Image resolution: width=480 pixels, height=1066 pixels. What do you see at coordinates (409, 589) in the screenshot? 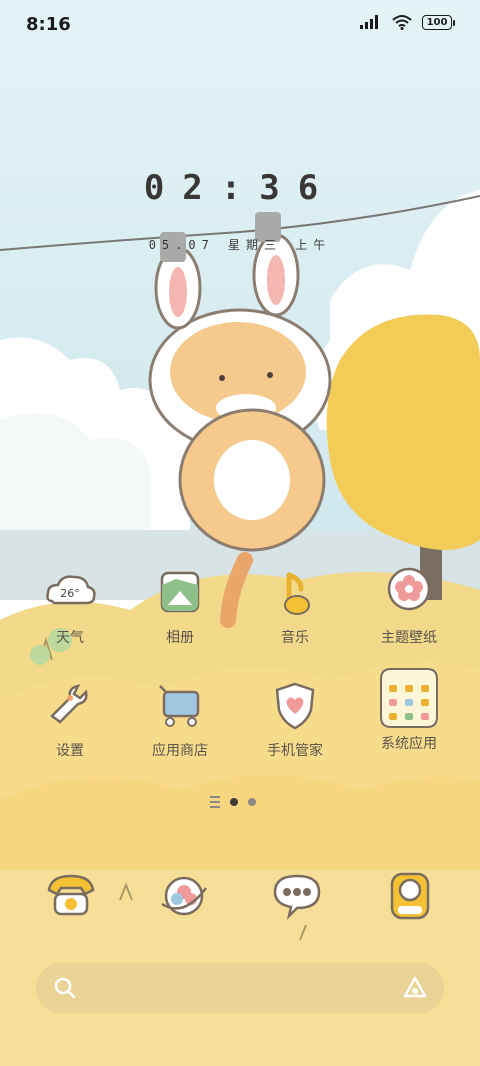
I see `themes-icon` at bounding box center [409, 589].